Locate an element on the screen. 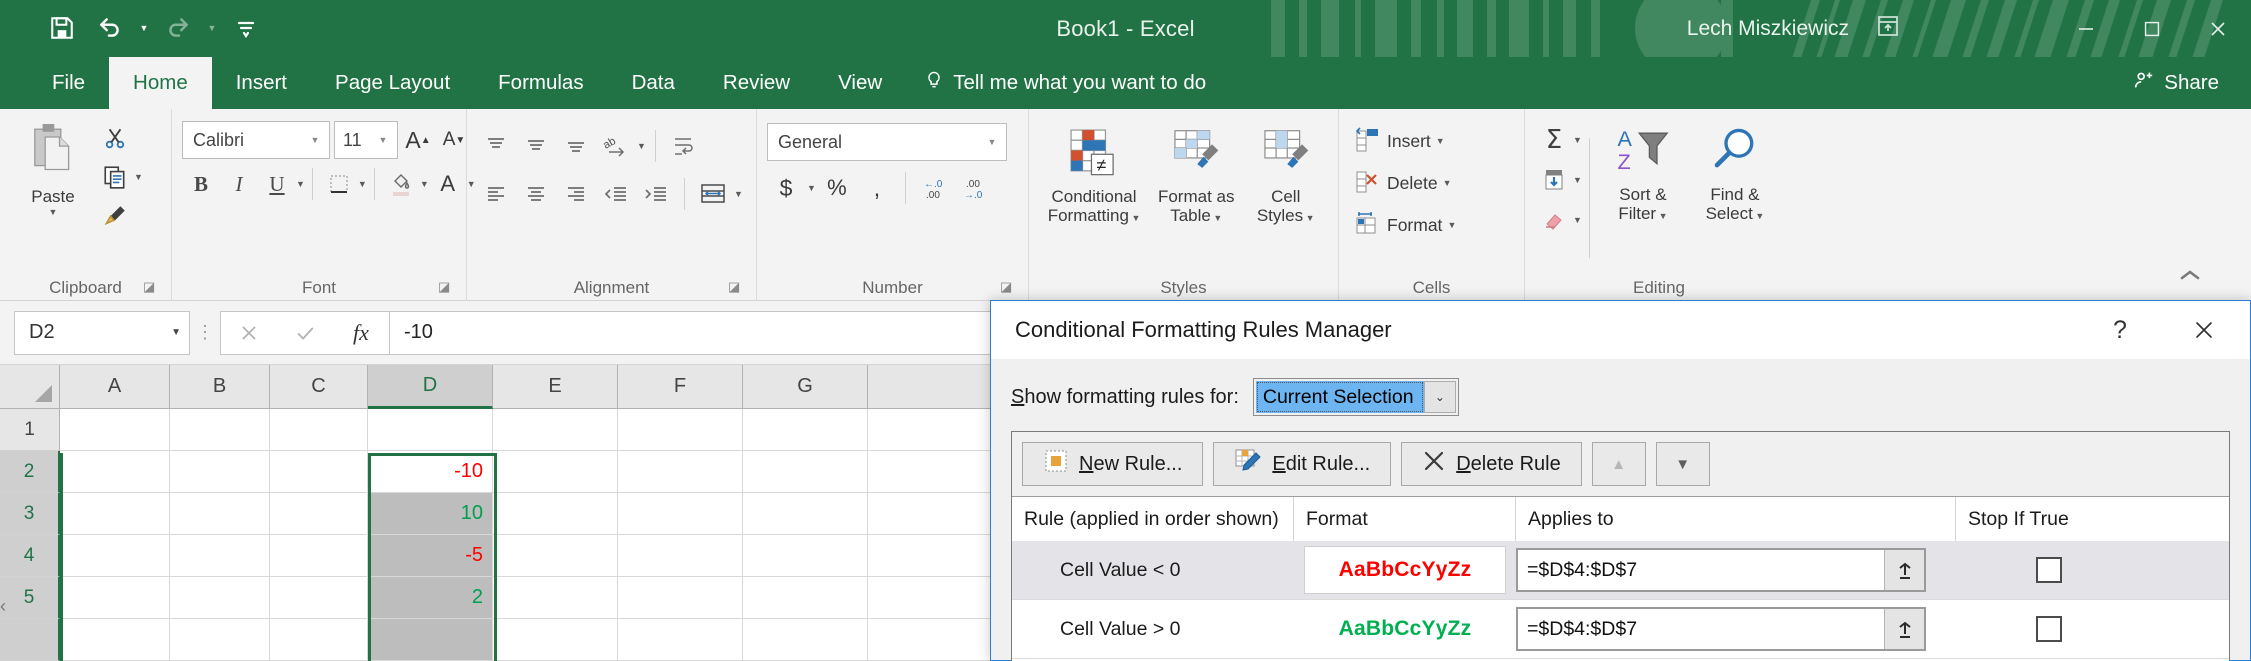 The image size is (2251, 661). fill-color-dropdown-caret: ▼ is located at coordinates (424, 184).